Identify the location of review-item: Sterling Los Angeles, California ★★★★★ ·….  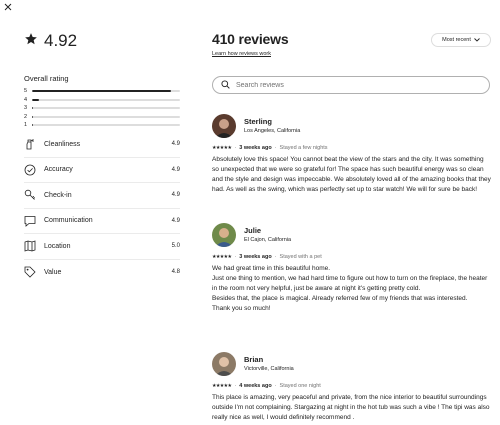
(352, 154).